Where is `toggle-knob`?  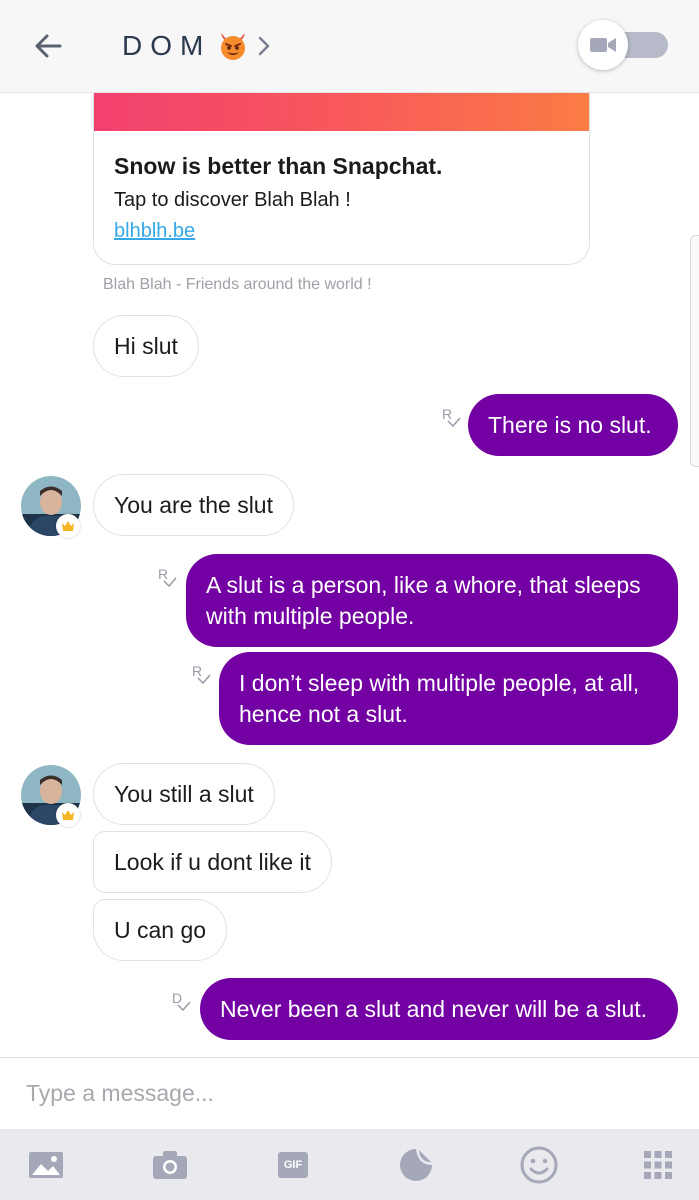 toggle-knob is located at coordinates (603, 45).